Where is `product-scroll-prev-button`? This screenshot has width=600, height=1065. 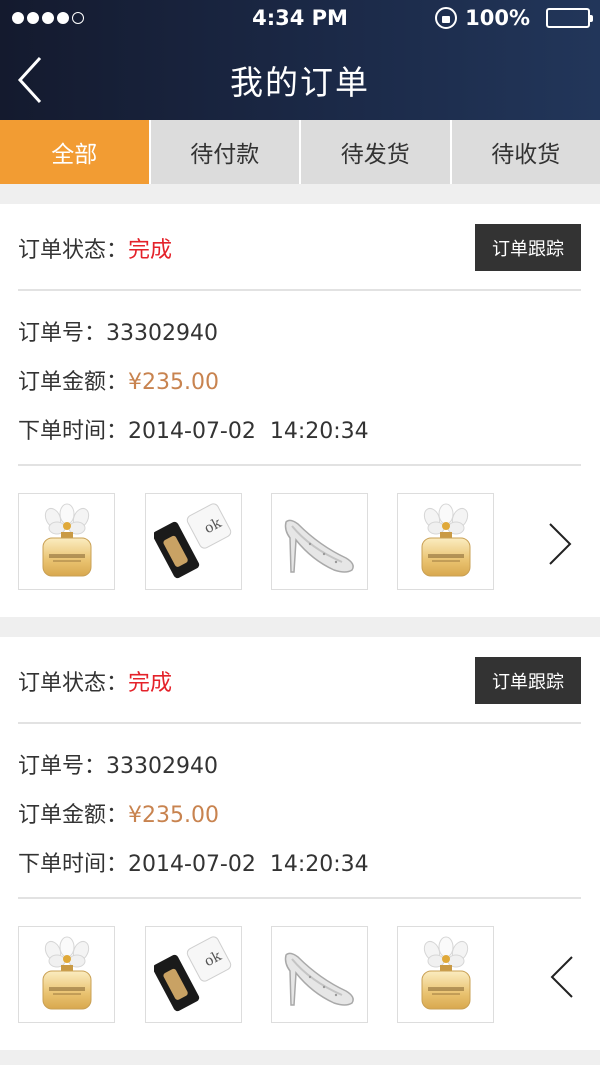 product-scroll-prev-button is located at coordinates (561, 977).